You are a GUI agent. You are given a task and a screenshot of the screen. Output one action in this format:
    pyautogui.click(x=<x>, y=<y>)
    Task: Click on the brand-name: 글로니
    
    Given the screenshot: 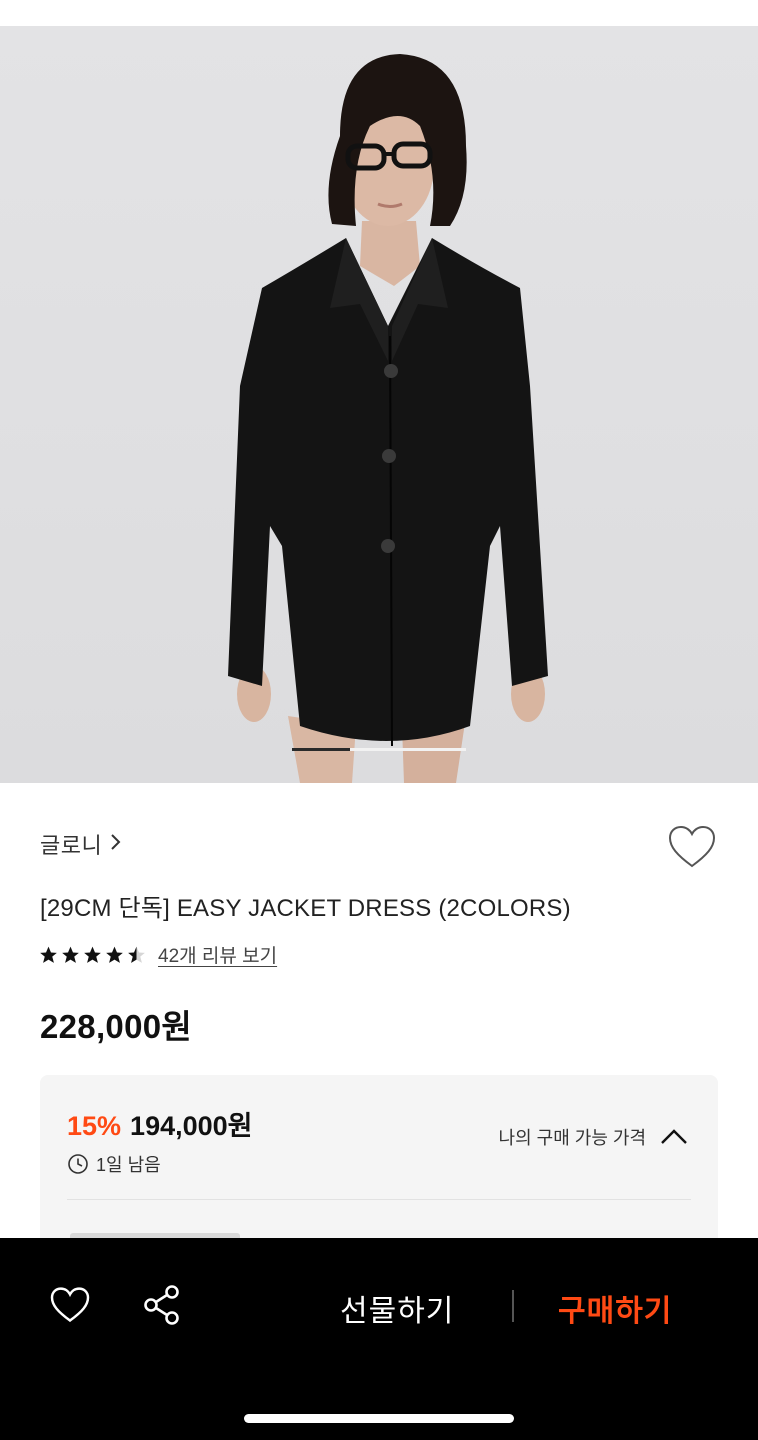 What is the action you would take?
    pyautogui.click(x=71, y=845)
    